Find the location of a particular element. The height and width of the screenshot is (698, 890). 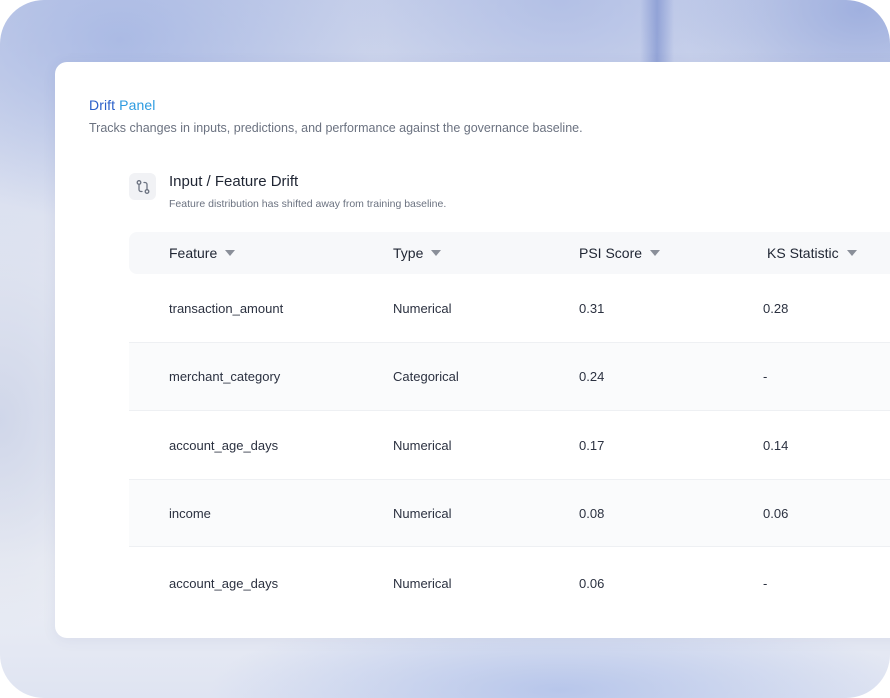

cell-feature: merchant_category is located at coordinates (225, 376).